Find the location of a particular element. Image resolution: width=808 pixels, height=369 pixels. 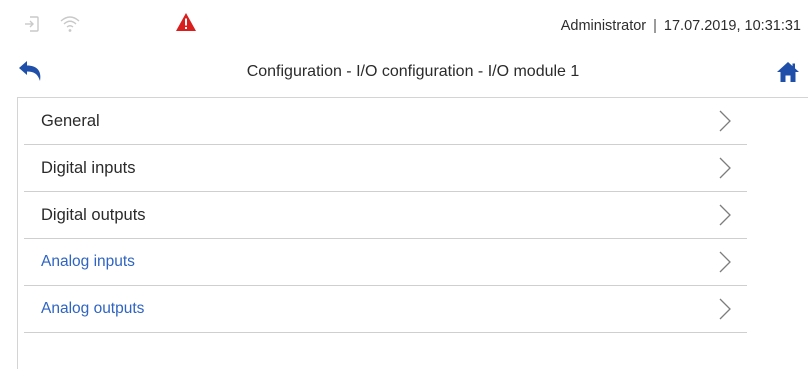

menu-item-general: General is located at coordinates (385, 121).